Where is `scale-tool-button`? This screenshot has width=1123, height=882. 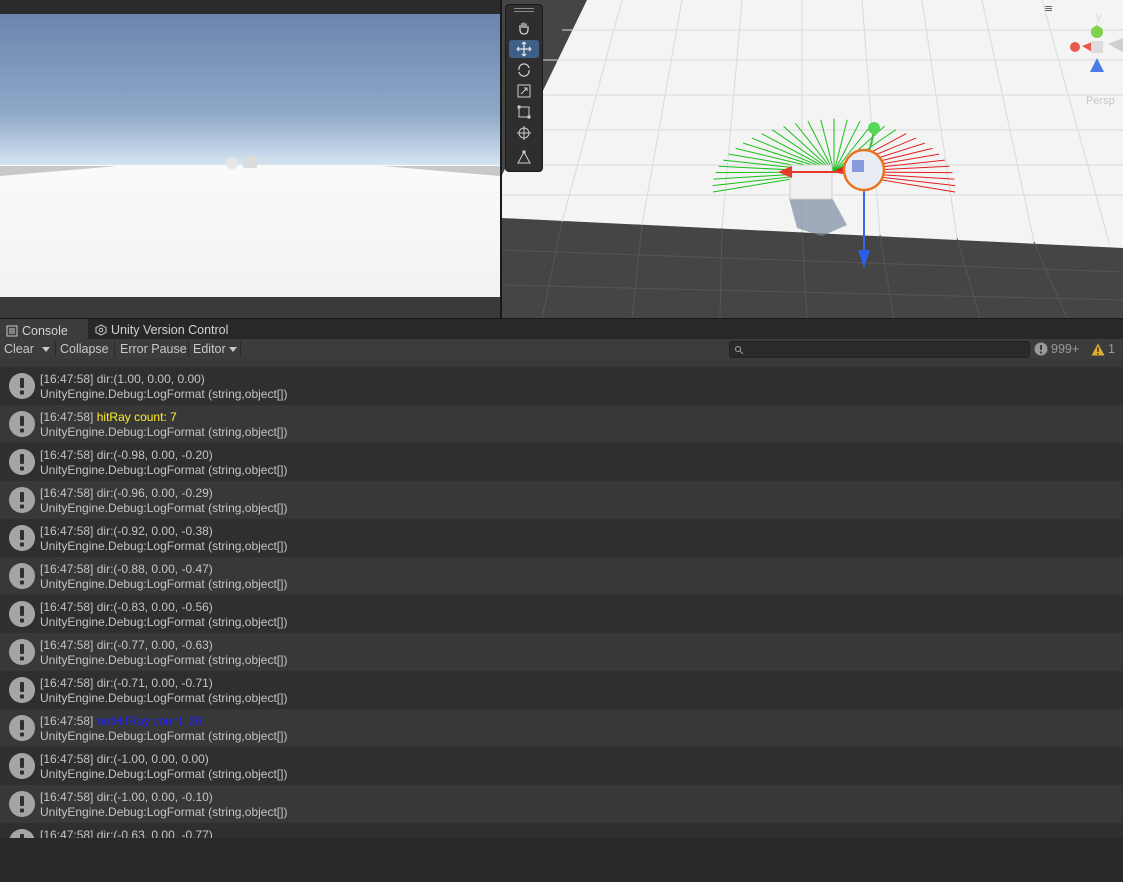 scale-tool-button is located at coordinates (524, 91).